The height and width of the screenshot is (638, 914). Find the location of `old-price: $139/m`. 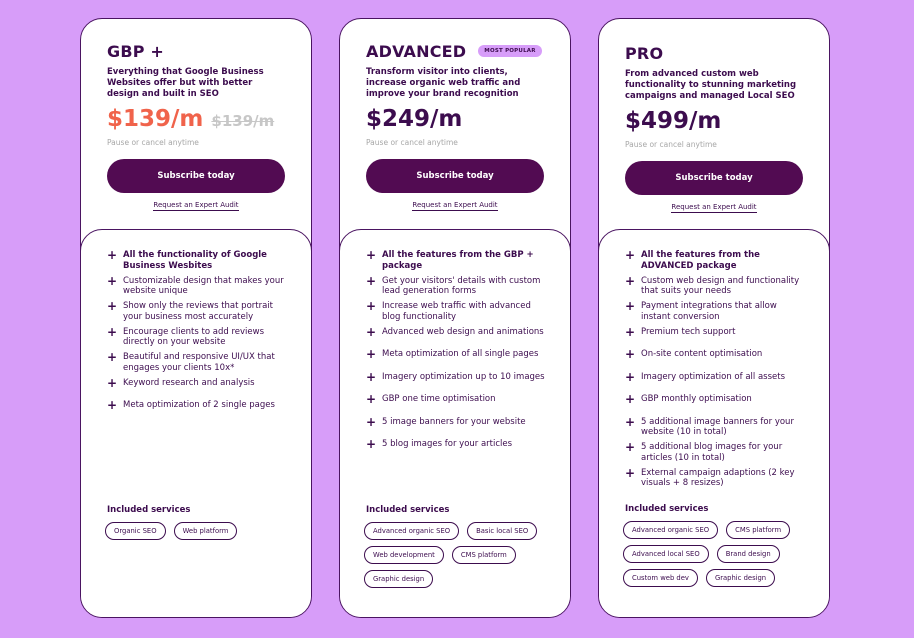

old-price: $139/m is located at coordinates (243, 121).